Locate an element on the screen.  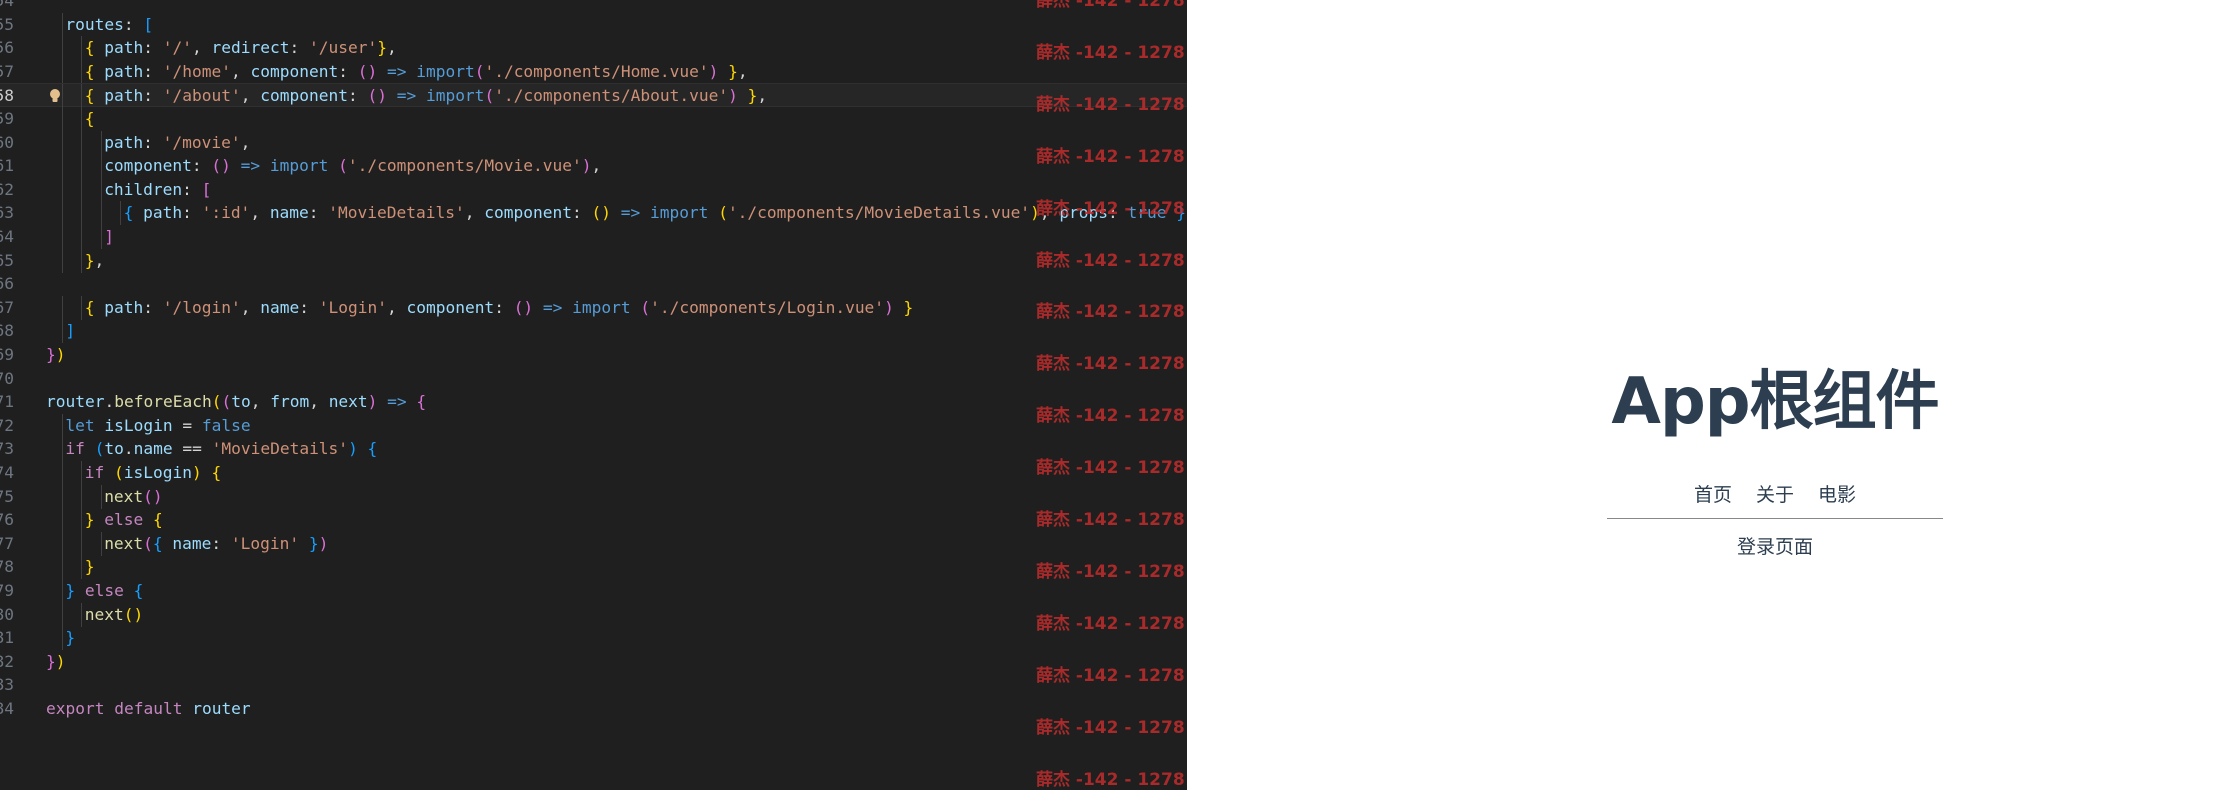
code-line: 64] is located at coordinates (593, 237).